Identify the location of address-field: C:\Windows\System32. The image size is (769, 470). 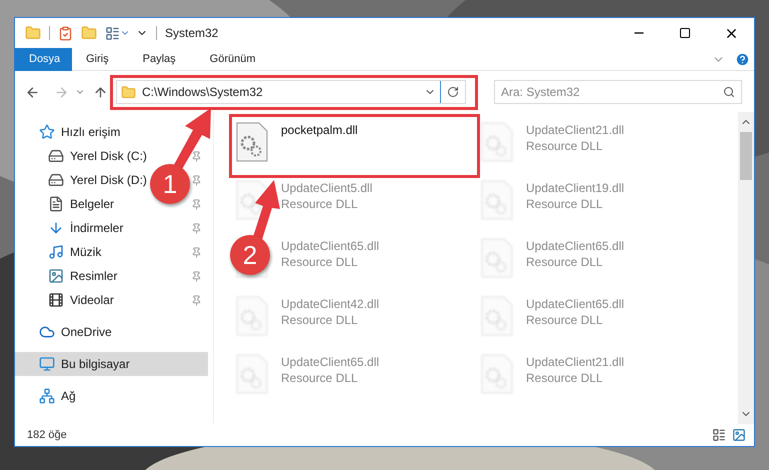
(291, 92).